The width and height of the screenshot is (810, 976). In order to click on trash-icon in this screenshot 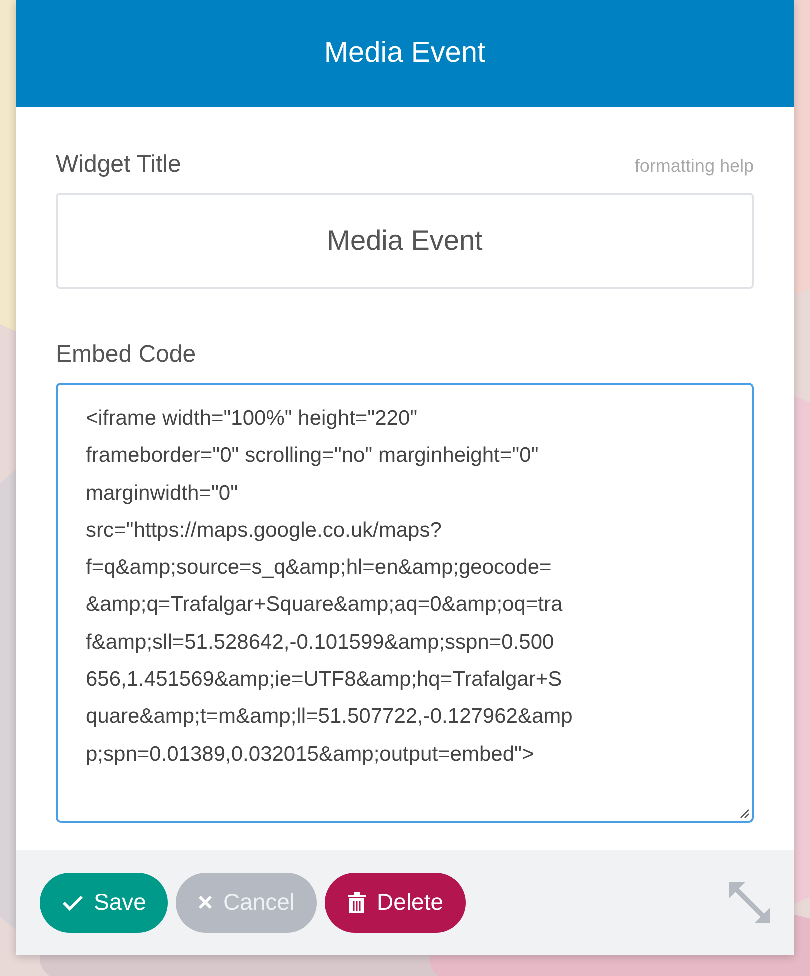, I will do `click(357, 903)`.